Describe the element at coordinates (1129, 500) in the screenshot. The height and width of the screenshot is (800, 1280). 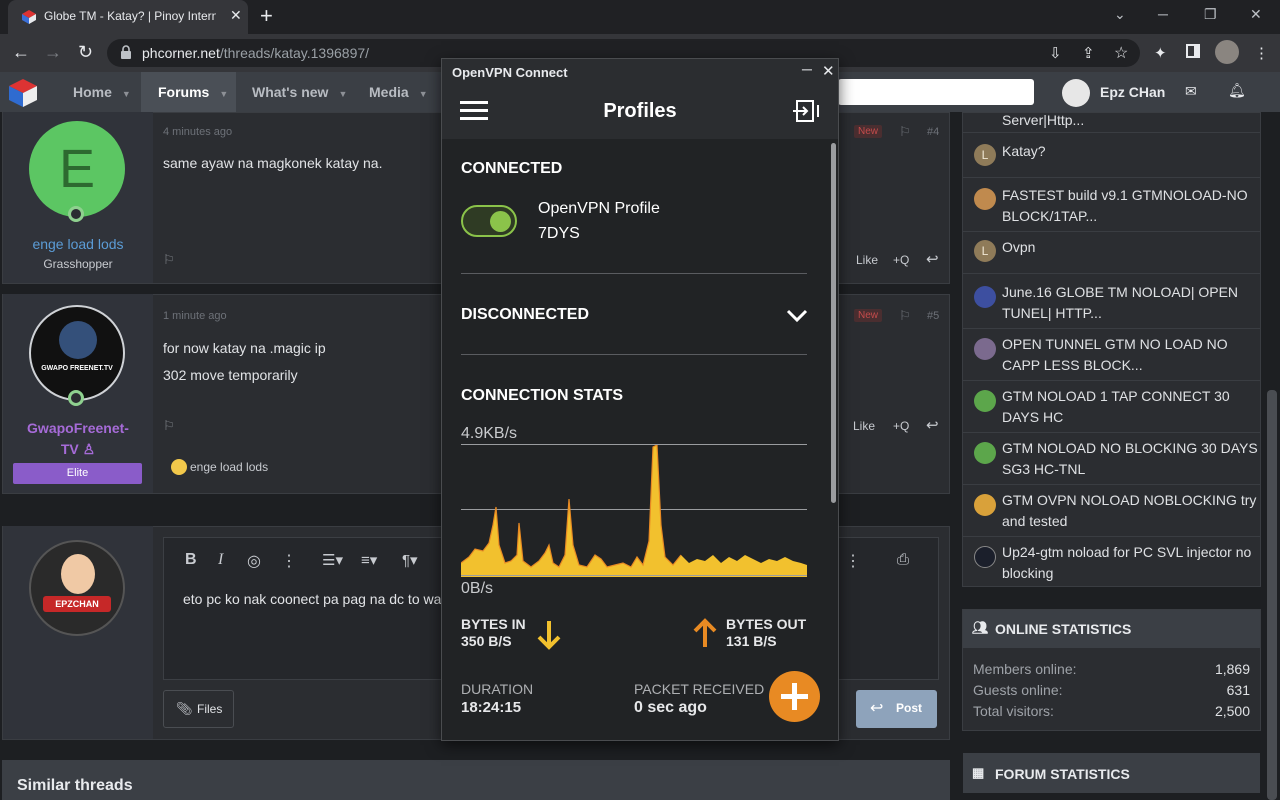
I see `sidebar-thread-line1: GTM OVPN NOLOAD NOBLOCKING try` at that location.